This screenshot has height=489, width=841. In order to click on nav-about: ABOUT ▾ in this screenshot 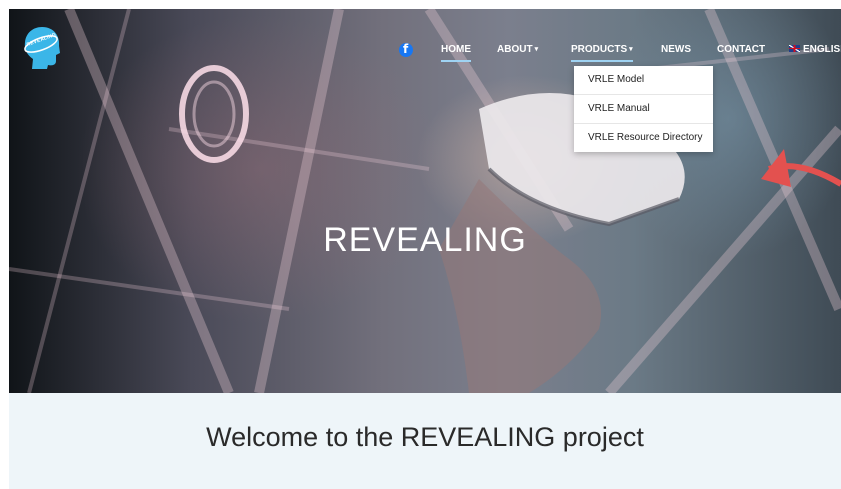, I will do `click(517, 53)`.